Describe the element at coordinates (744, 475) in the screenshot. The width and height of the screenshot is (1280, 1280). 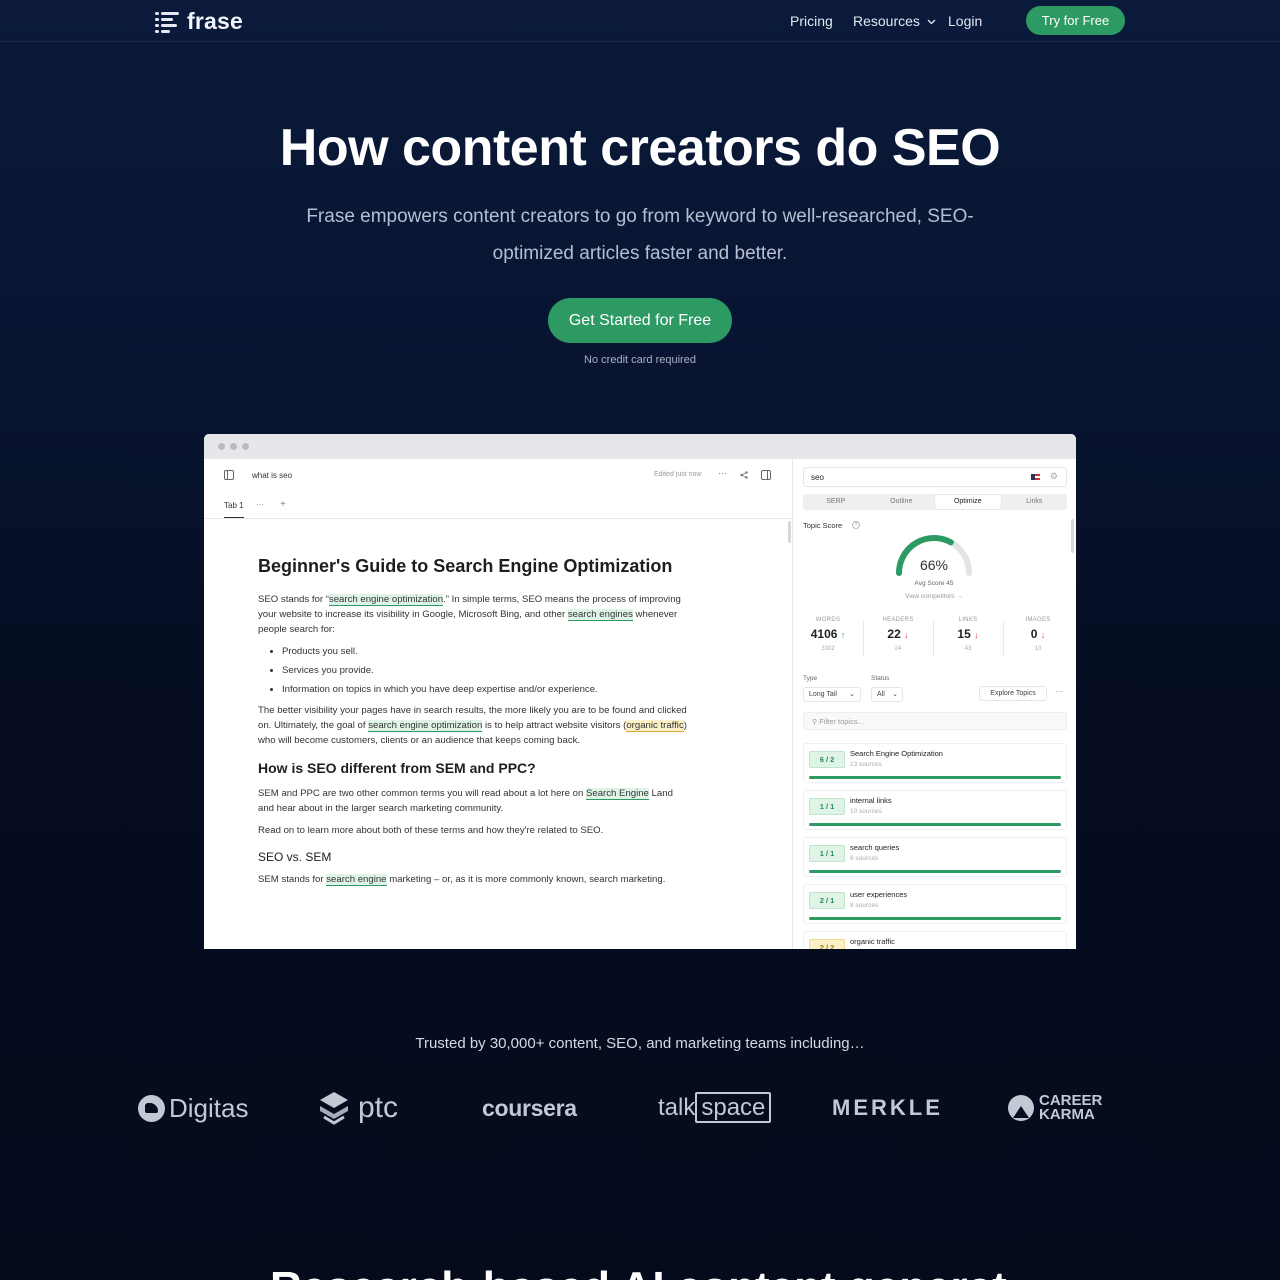
I see `share-icon` at that location.